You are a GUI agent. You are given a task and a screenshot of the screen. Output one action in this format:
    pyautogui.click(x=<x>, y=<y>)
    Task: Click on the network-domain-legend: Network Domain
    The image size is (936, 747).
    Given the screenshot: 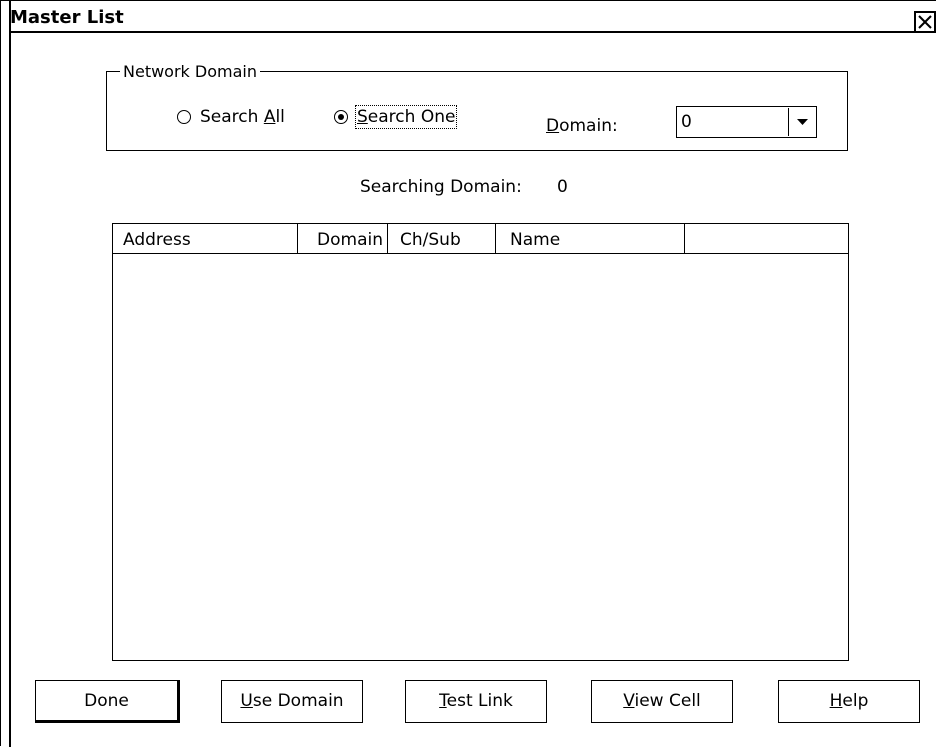 What is the action you would take?
    pyautogui.click(x=190, y=71)
    